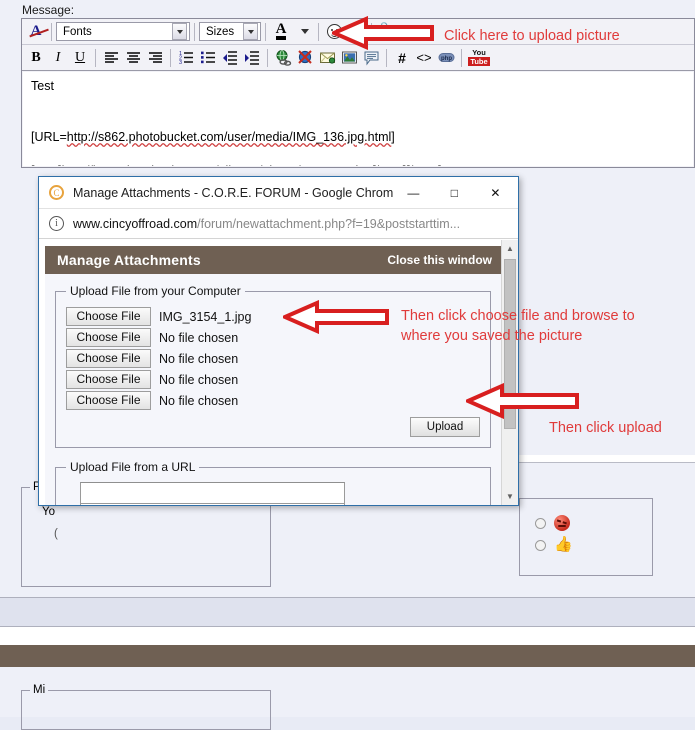 This screenshot has height=730, width=695. I want to click on font-color-strike-icon: A, so click(36, 32).